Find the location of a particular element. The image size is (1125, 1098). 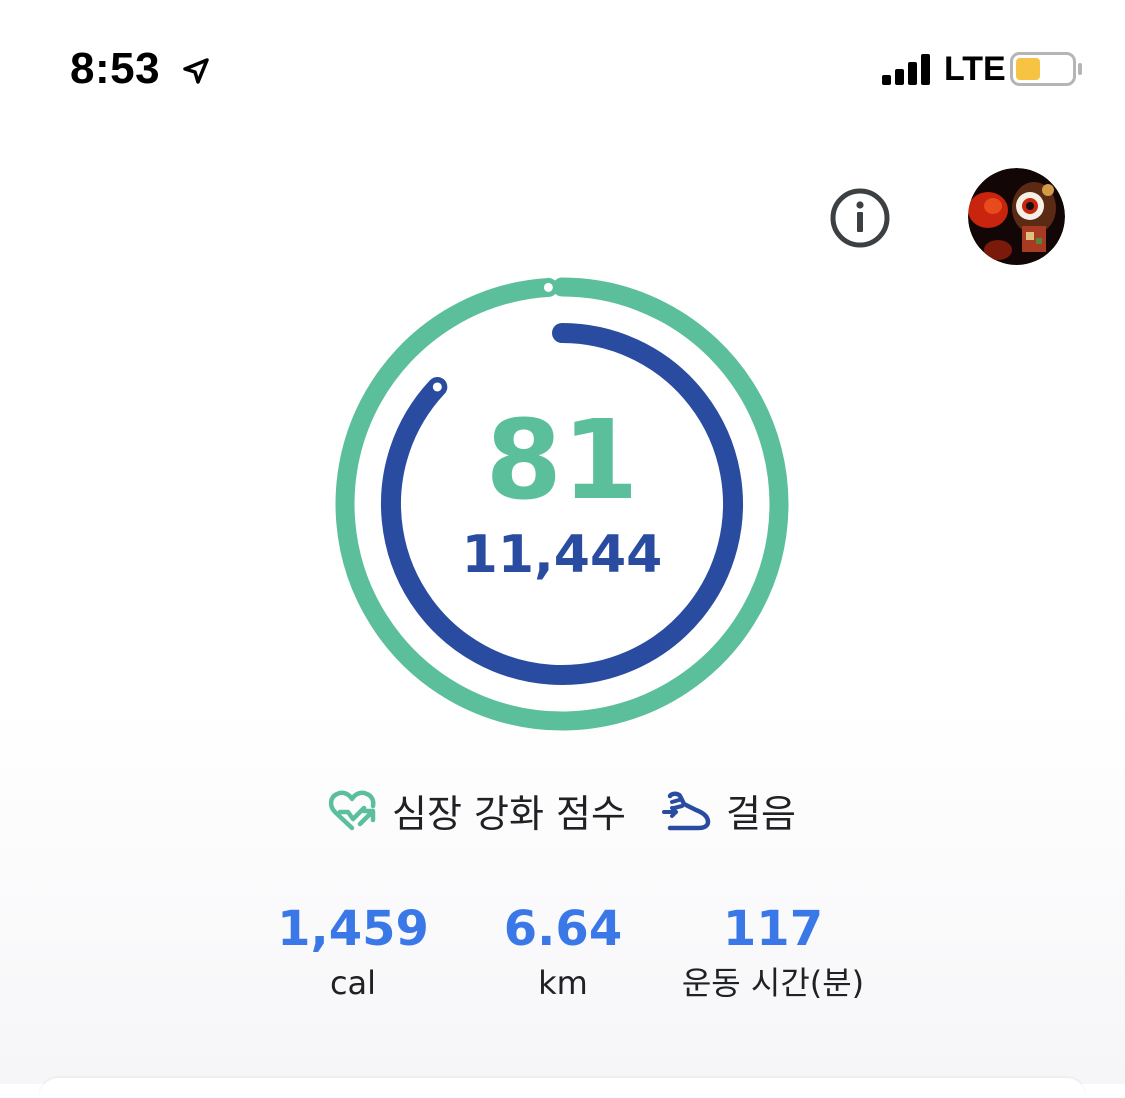

heart-arrow-icon is located at coordinates (352, 810).